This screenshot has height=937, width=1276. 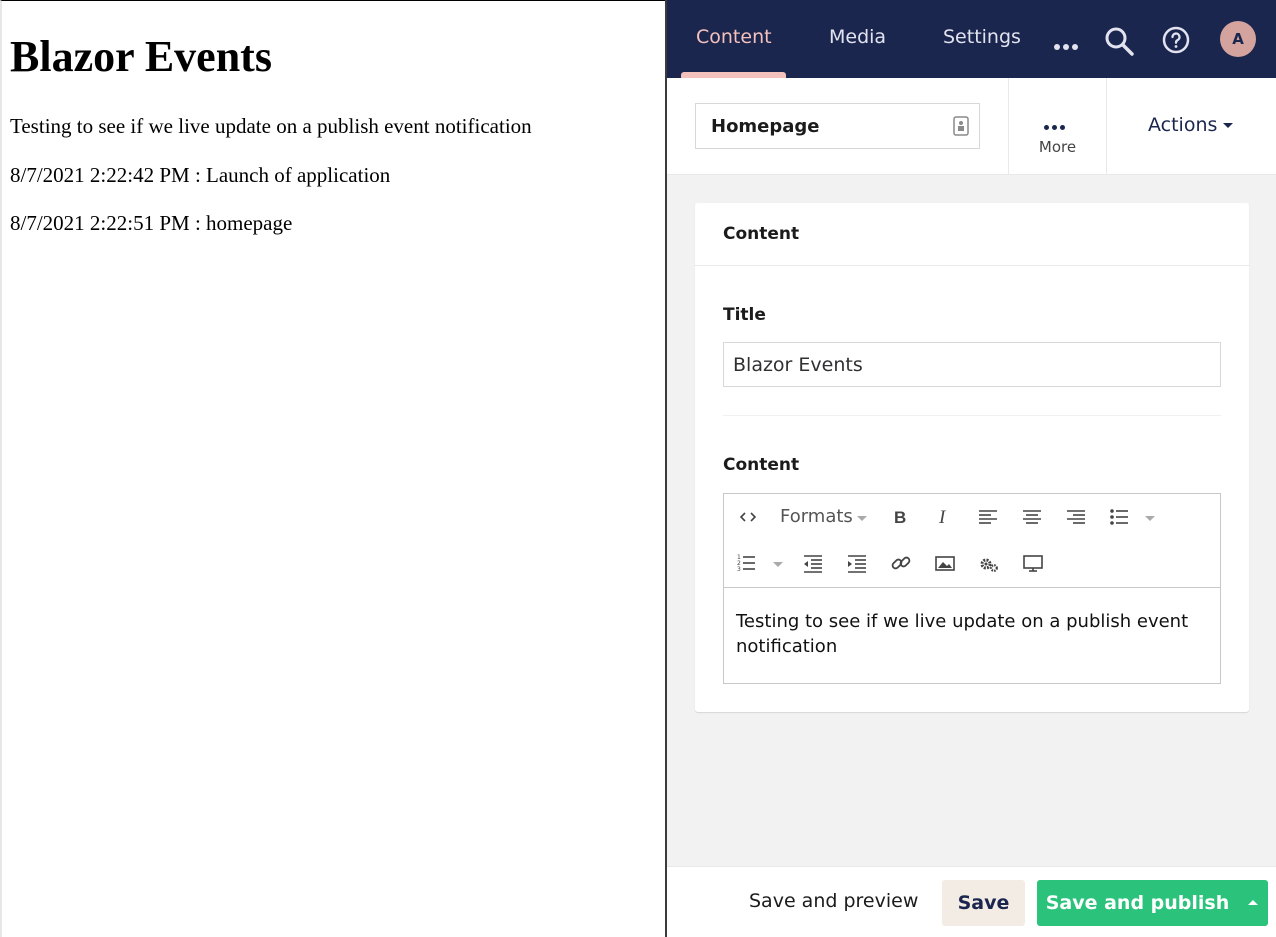 What do you see at coordinates (972, 364) in the screenshot?
I see `title-input` at bounding box center [972, 364].